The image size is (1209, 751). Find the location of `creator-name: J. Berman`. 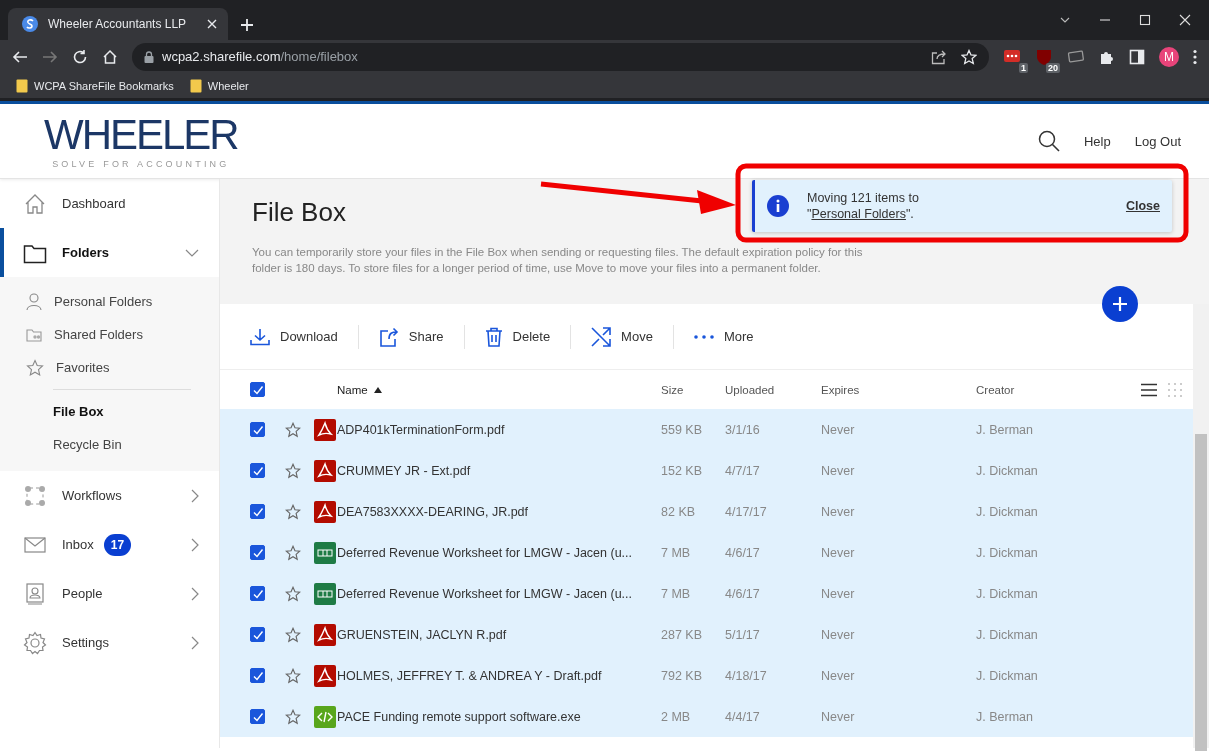

creator-name: J. Berman is located at coordinates (1005, 716).